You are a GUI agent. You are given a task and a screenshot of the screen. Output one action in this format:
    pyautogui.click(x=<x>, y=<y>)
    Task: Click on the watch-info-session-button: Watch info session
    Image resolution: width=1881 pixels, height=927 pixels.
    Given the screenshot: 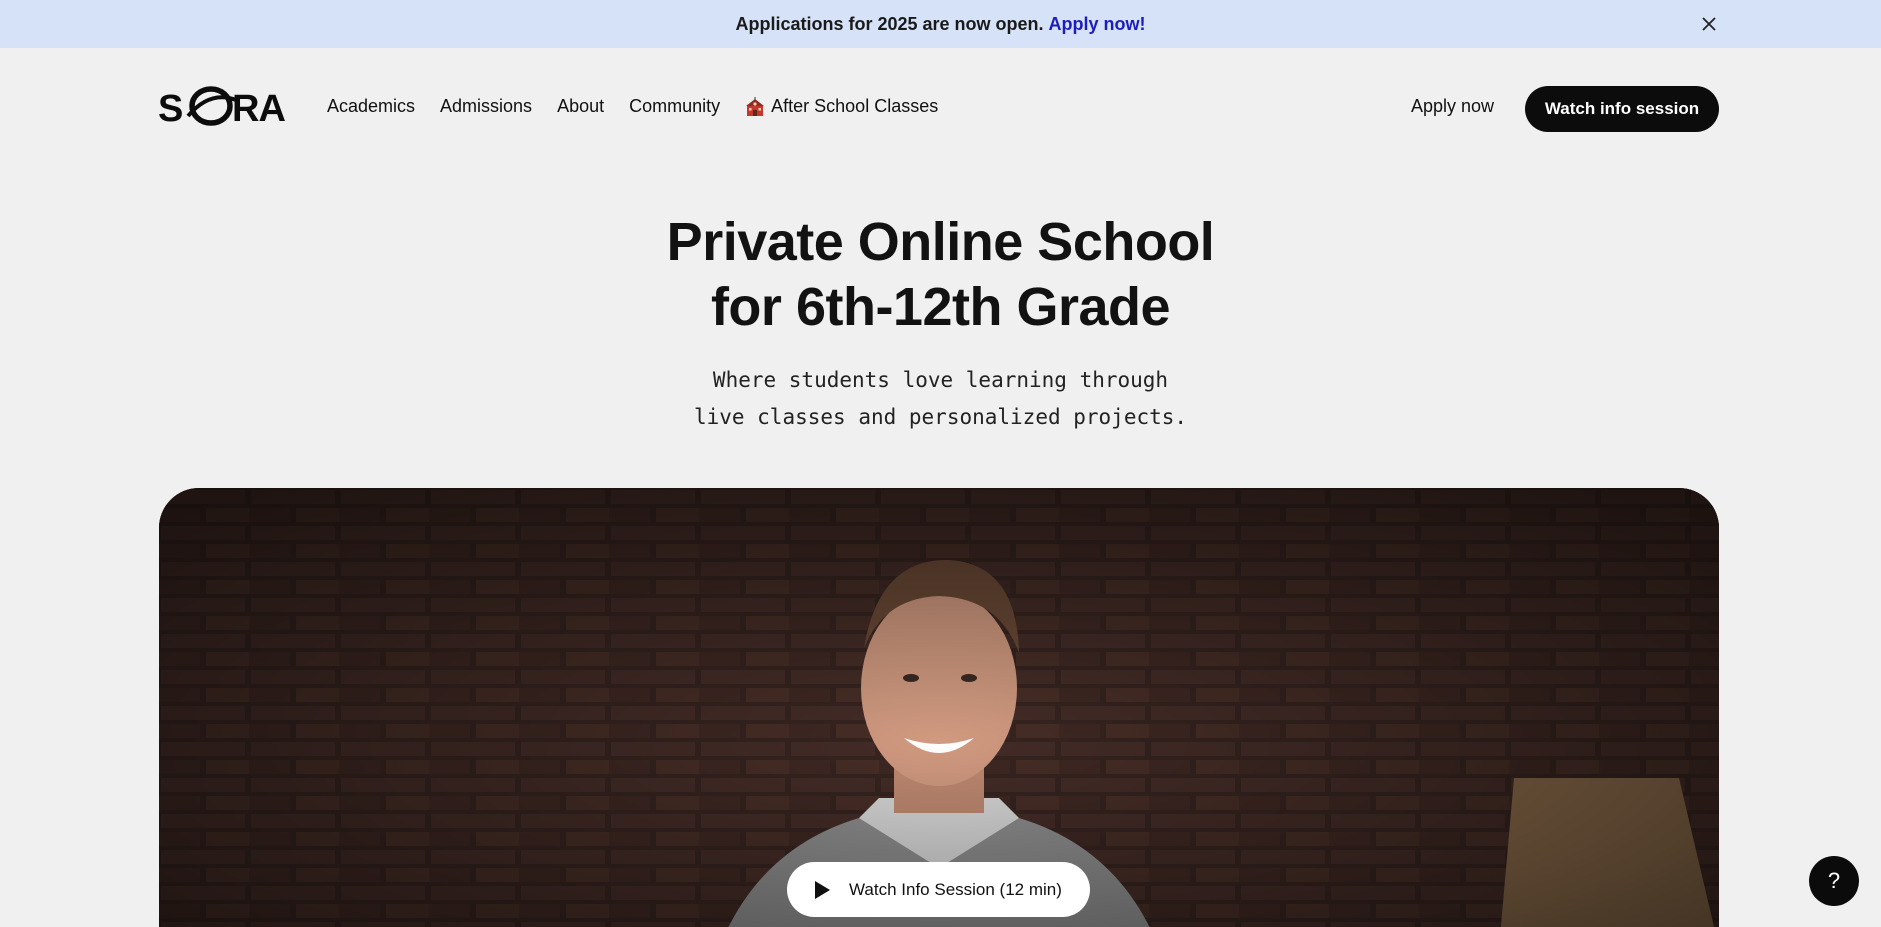 What is the action you would take?
    pyautogui.click(x=1622, y=109)
    